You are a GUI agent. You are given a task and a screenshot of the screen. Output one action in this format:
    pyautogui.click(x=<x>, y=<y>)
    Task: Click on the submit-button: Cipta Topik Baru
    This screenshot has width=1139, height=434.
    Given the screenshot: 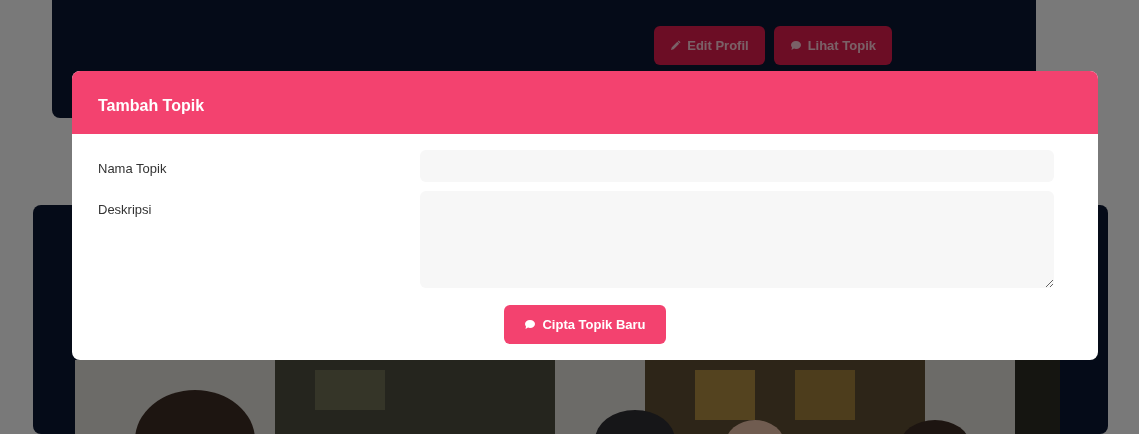 What is the action you would take?
    pyautogui.click(x=585, y=324)
    